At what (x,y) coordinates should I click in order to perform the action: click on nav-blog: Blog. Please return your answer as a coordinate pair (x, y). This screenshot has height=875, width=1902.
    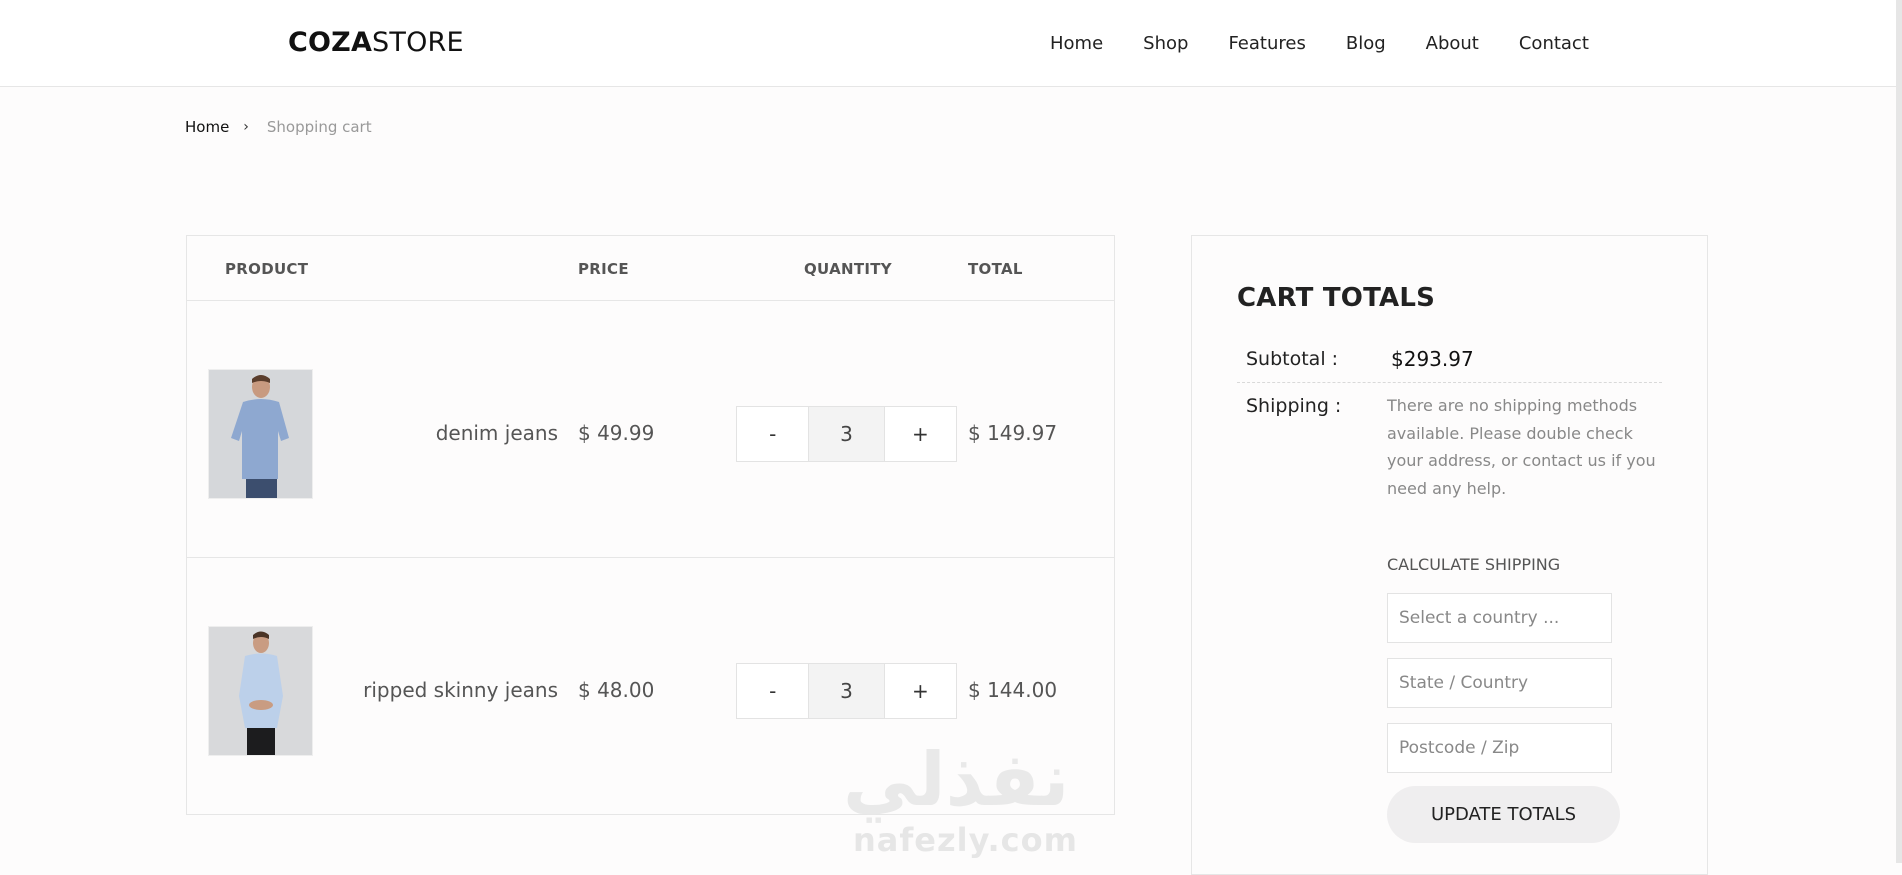
    Looking at the image, I should click on (1366, 44).